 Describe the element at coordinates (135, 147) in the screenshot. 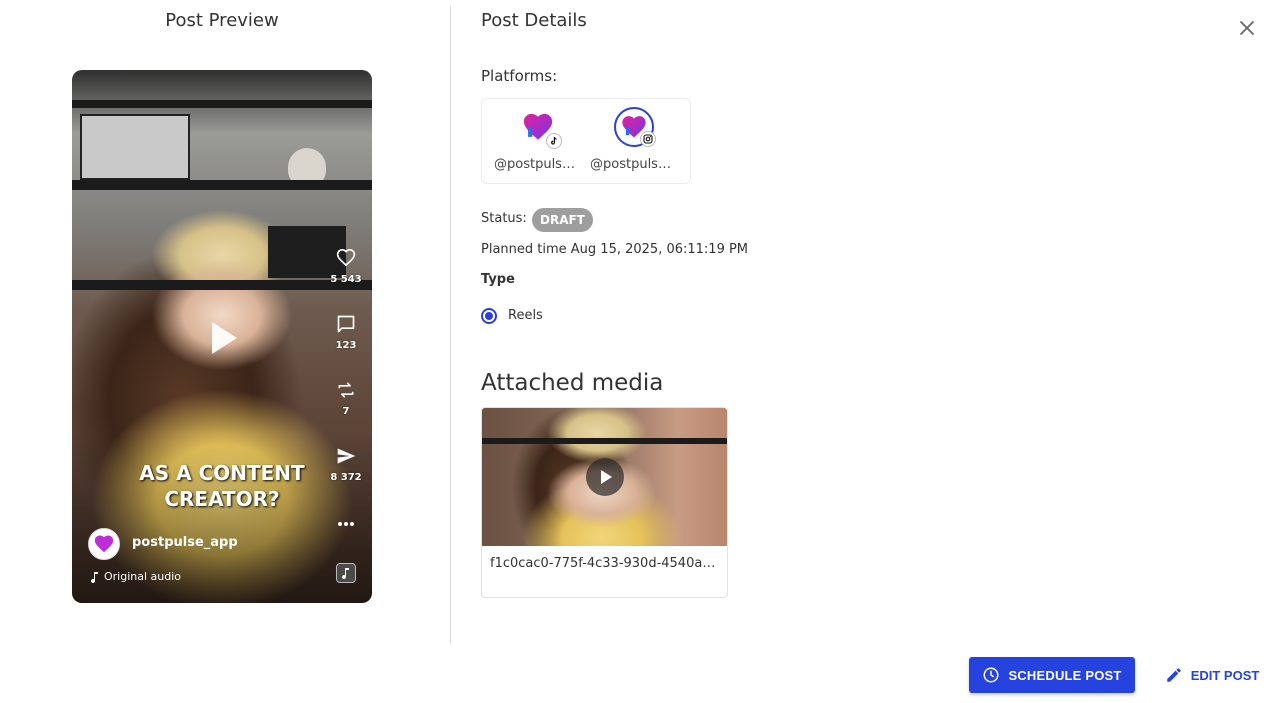

I see `background-poster` at that location.